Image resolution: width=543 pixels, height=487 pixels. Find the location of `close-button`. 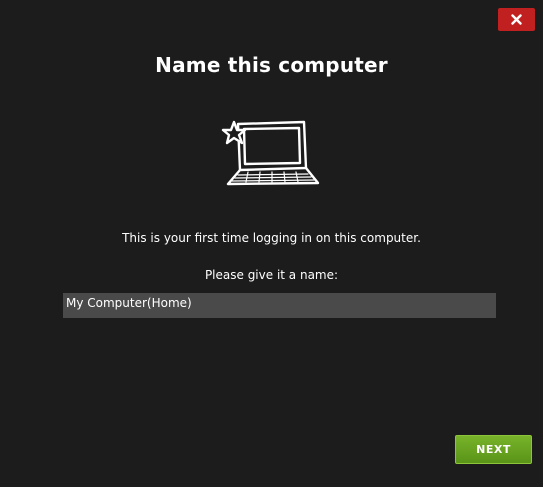

close-button is located at coordinates (516, 19).